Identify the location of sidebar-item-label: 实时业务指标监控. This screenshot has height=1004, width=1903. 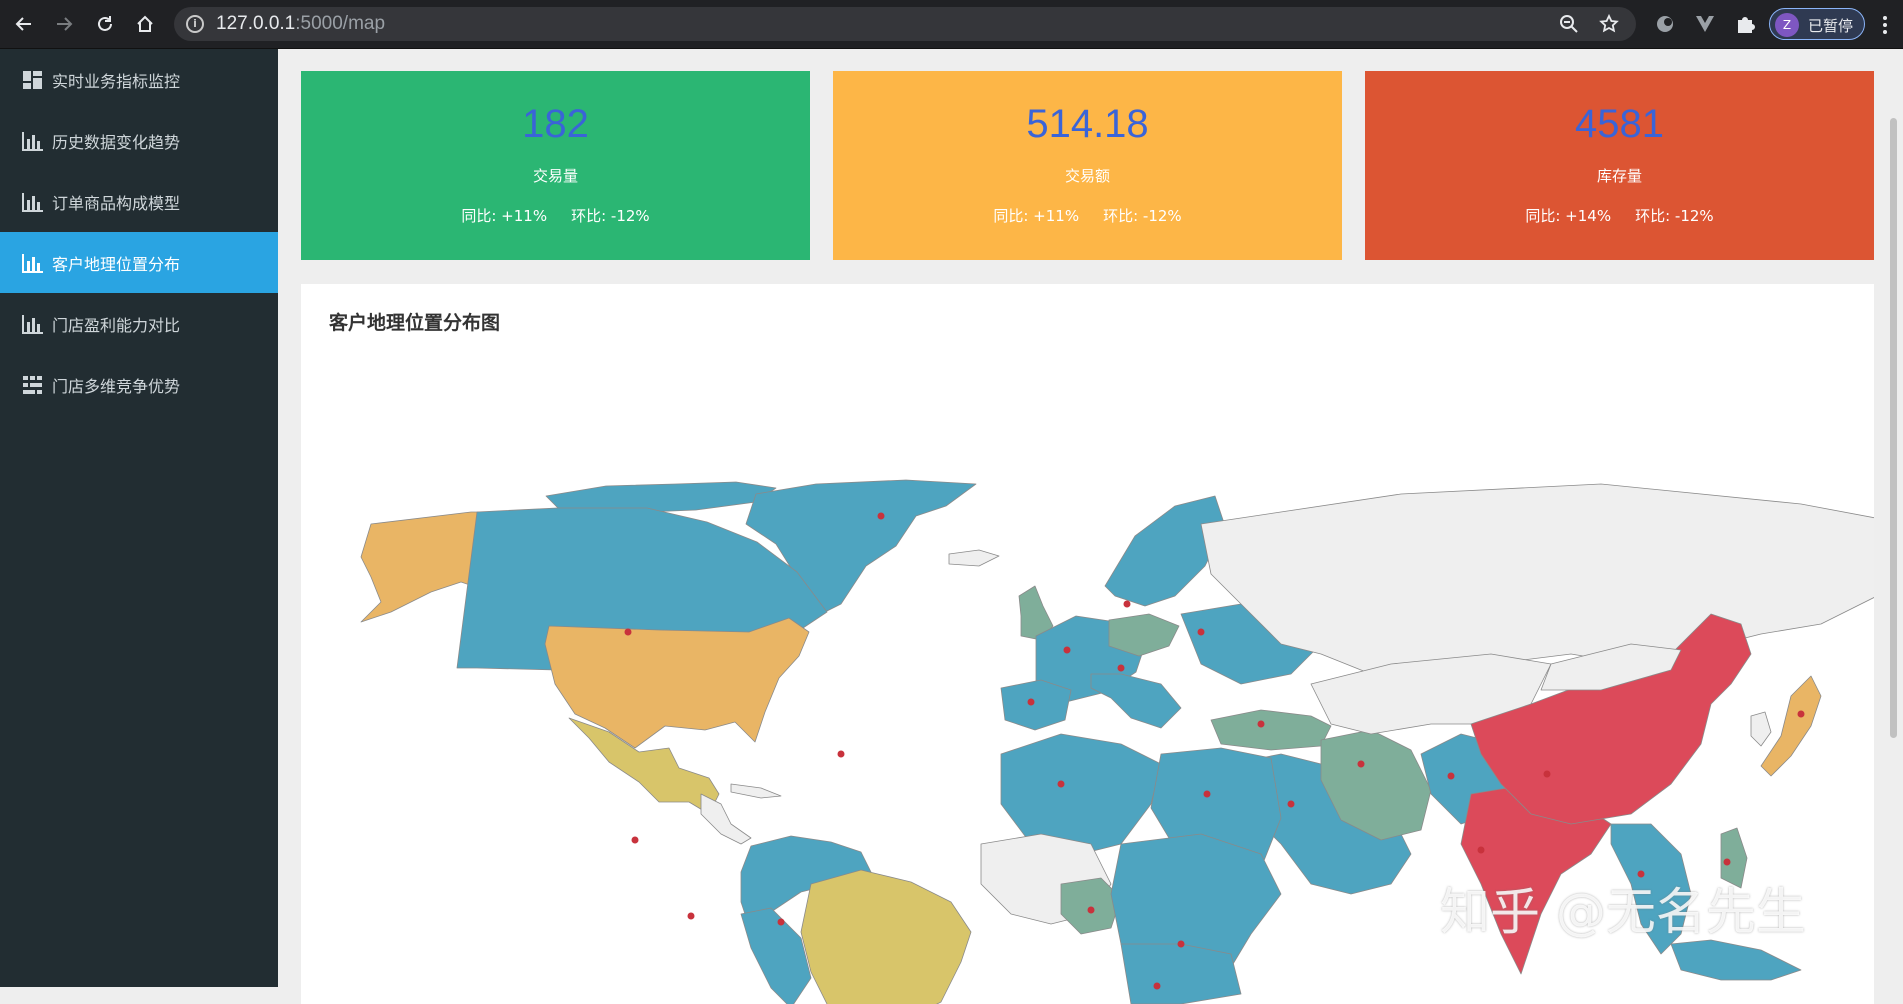
(116, 81).